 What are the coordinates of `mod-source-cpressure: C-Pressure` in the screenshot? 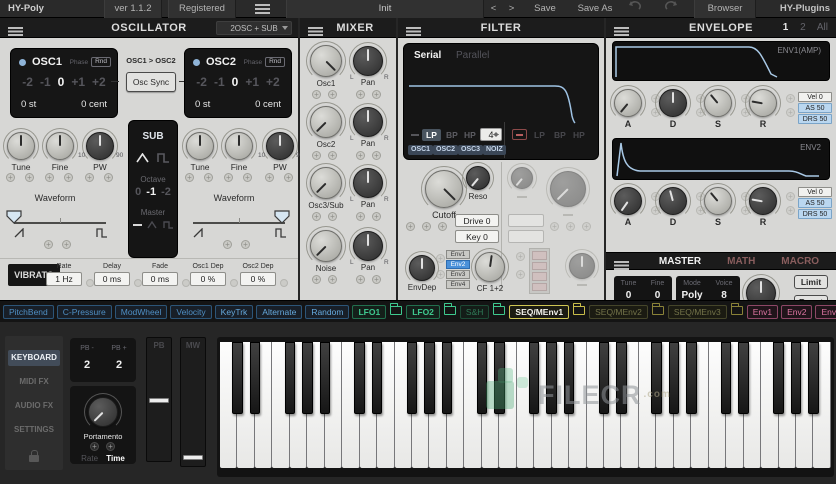 It's located at (84, 311).